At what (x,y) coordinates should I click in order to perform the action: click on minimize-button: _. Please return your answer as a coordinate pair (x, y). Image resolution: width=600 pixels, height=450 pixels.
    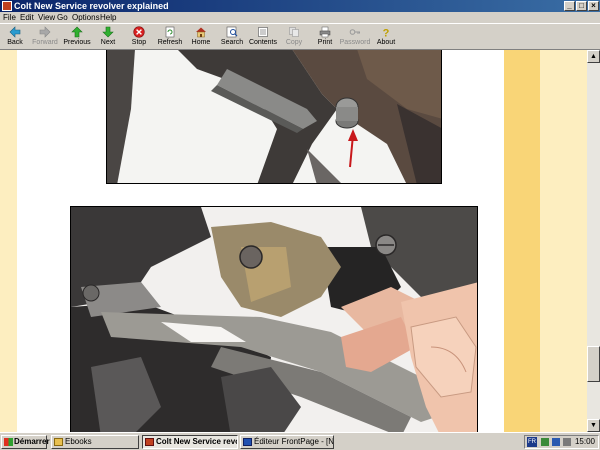
    Looking at the image, I should click on (569, 6).